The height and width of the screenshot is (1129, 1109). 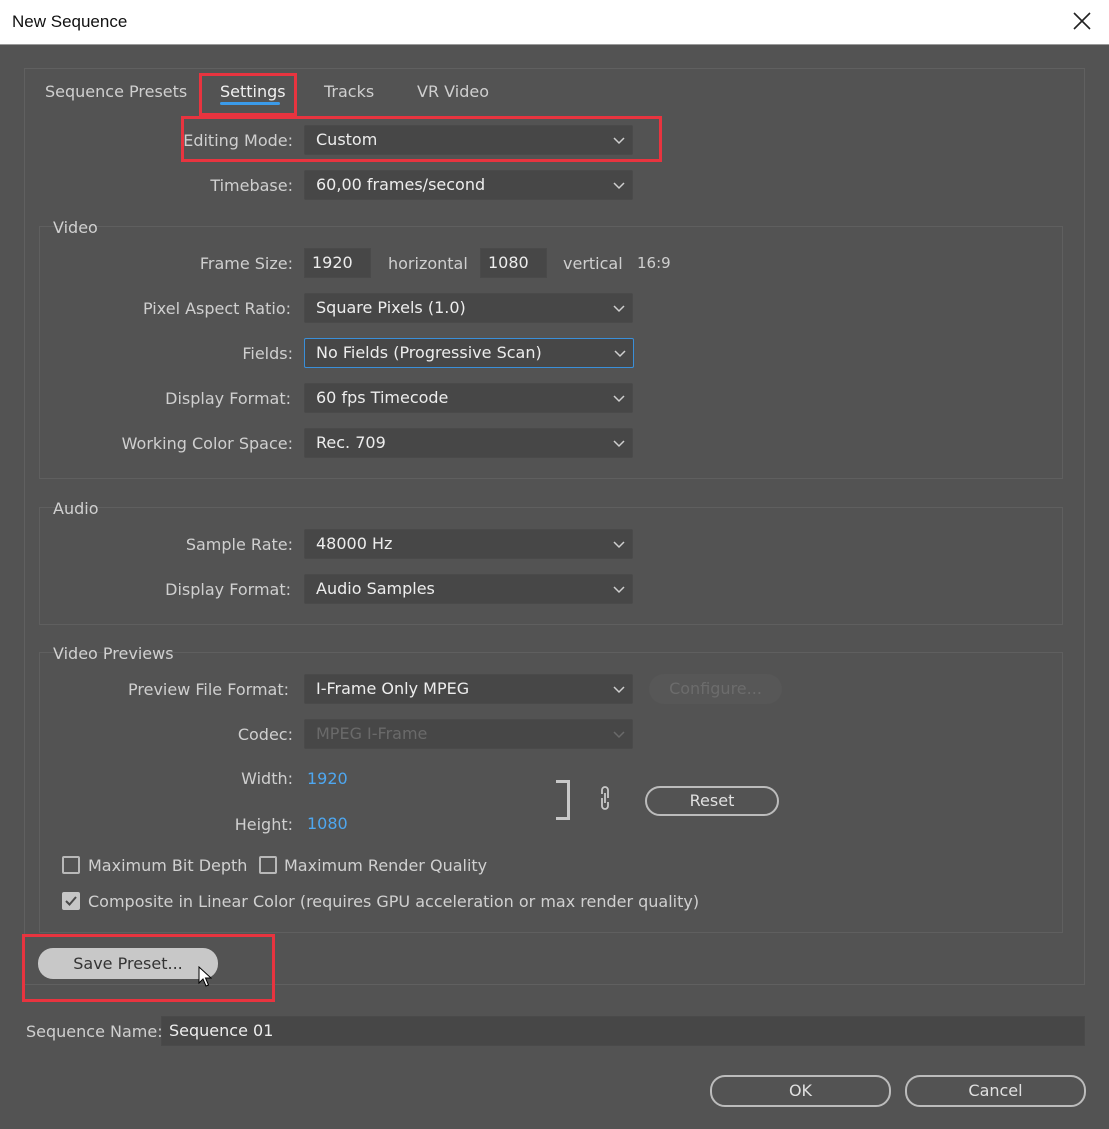 I want to click on link-icon, so click(x=605, y=798).